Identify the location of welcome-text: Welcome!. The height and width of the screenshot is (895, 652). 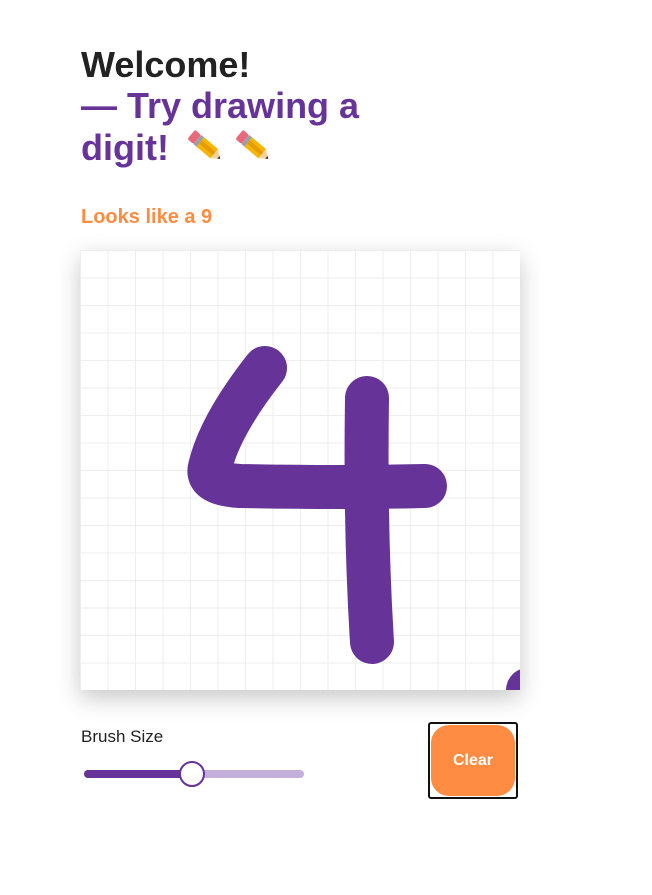
(166, 64).